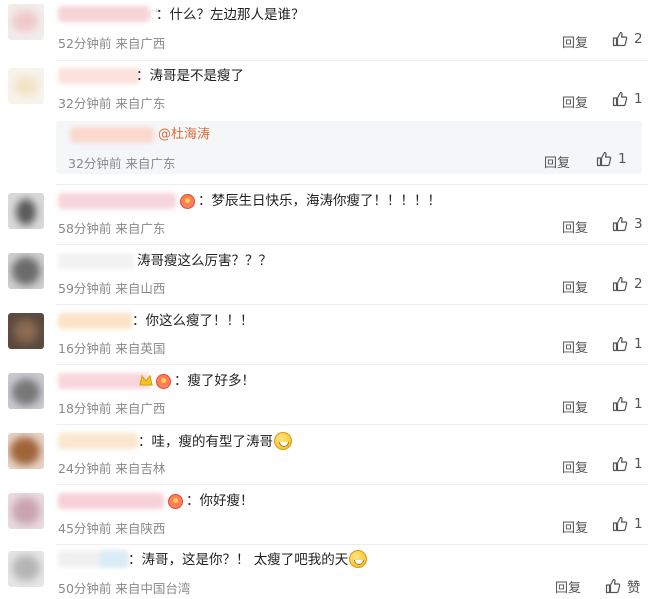 The image size is (660, 599). What do you see at coordinates (319, 201) in the screenshot?
I see `comment-text: ：梦辰生日快乐，海涛你瘦了！！！！！` at bounding box center [319, 201].